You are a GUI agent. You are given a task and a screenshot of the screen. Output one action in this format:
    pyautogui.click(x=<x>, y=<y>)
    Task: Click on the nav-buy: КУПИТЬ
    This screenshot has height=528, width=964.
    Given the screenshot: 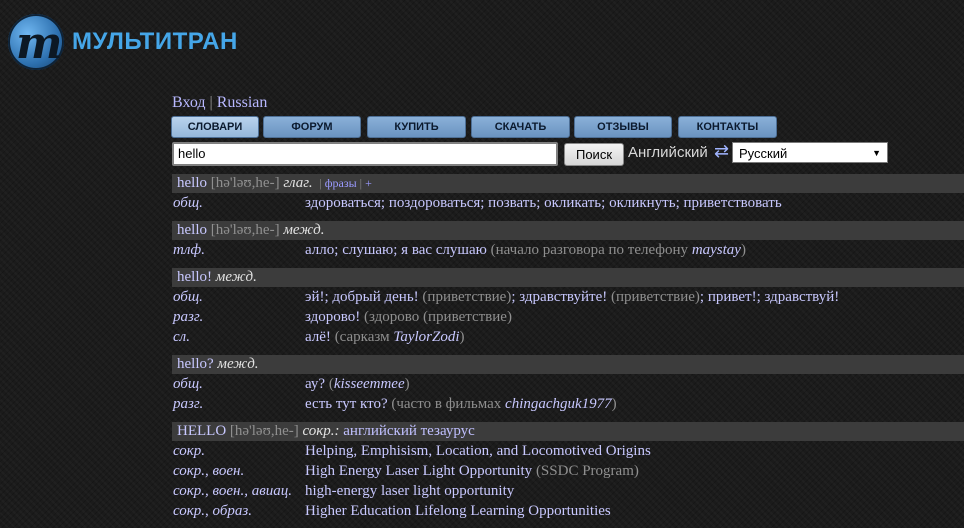 What is the action you would take?
    pyautogui.click(x=416, y=127)
    